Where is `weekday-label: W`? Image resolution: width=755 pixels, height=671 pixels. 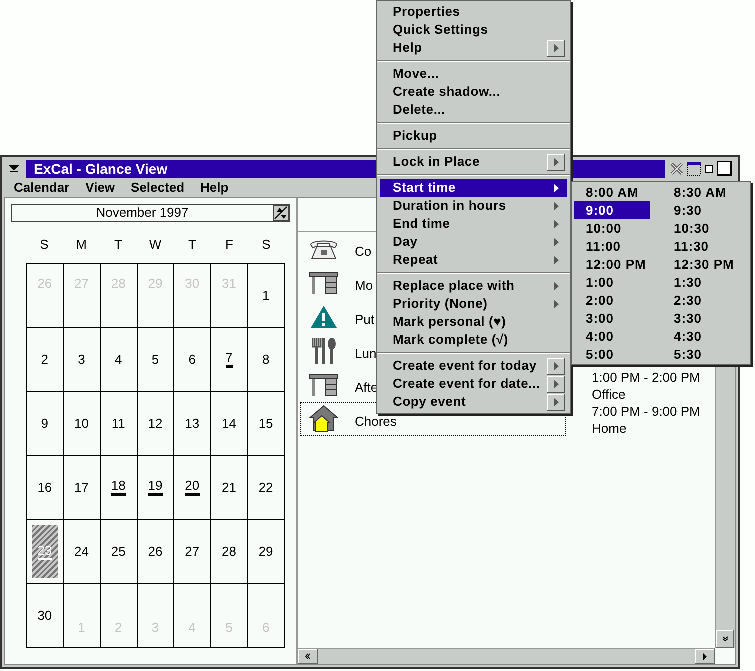
weekday-label: W is located at coordinates (155, 245).